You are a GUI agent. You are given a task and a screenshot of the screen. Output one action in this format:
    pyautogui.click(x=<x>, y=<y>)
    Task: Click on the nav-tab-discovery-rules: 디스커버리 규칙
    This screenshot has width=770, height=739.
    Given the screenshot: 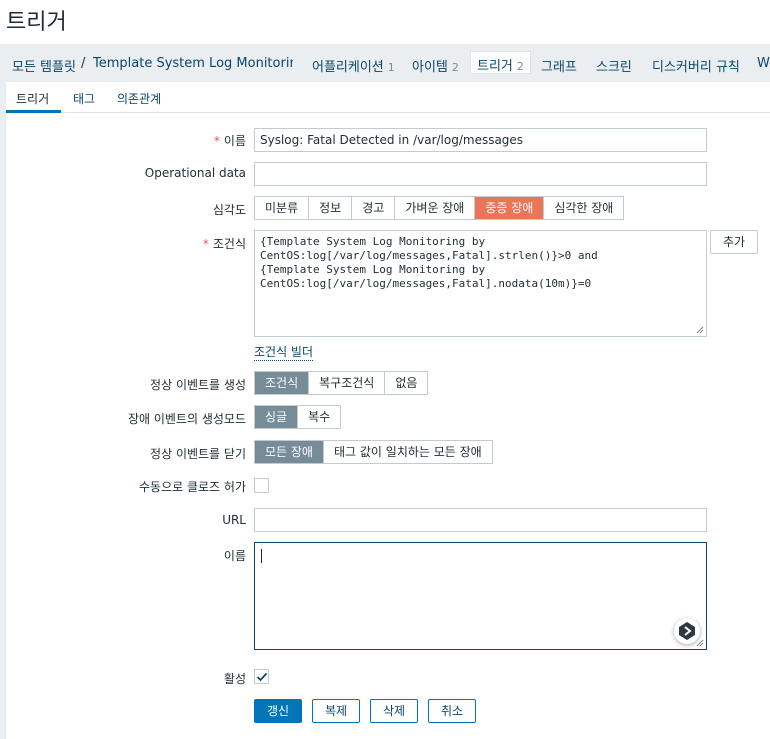 What is the action you would take?
    pyautogui.click(x=696, y=65)
    